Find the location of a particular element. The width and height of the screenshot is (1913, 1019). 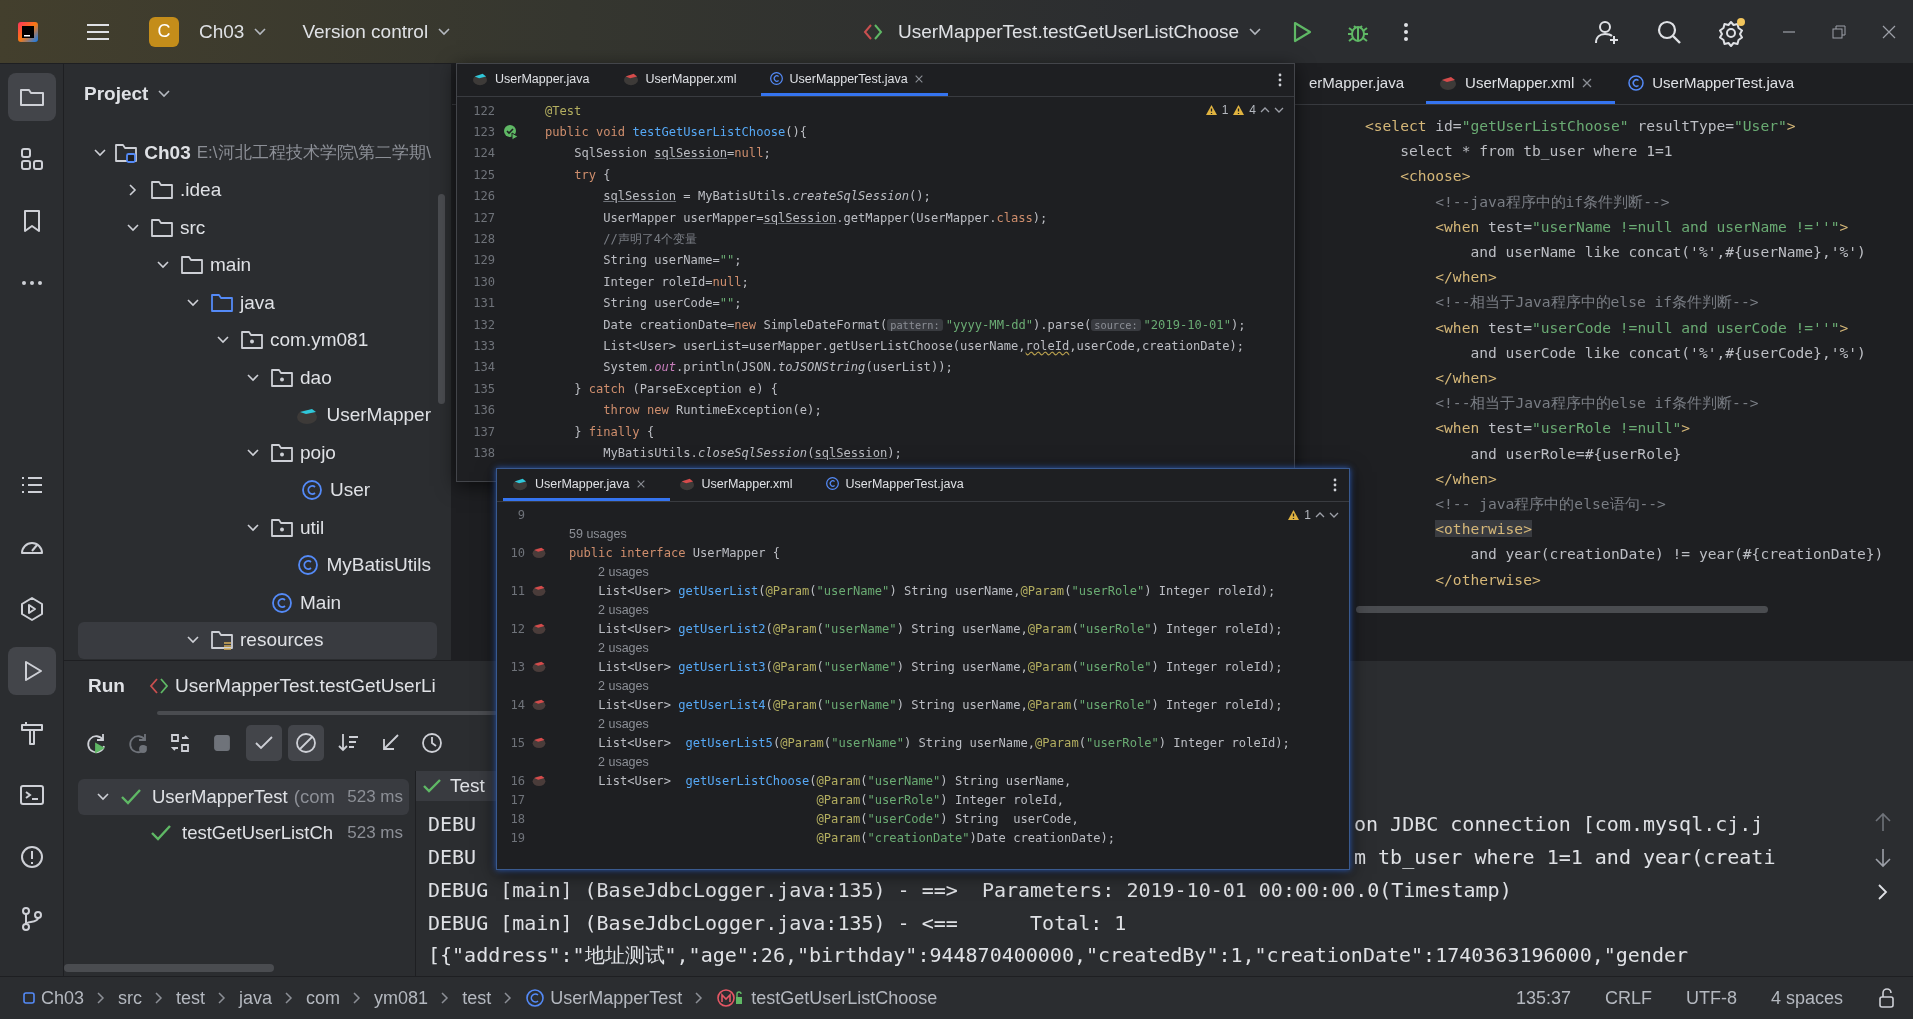

settings-icon is located at coordinates (1732, 31).